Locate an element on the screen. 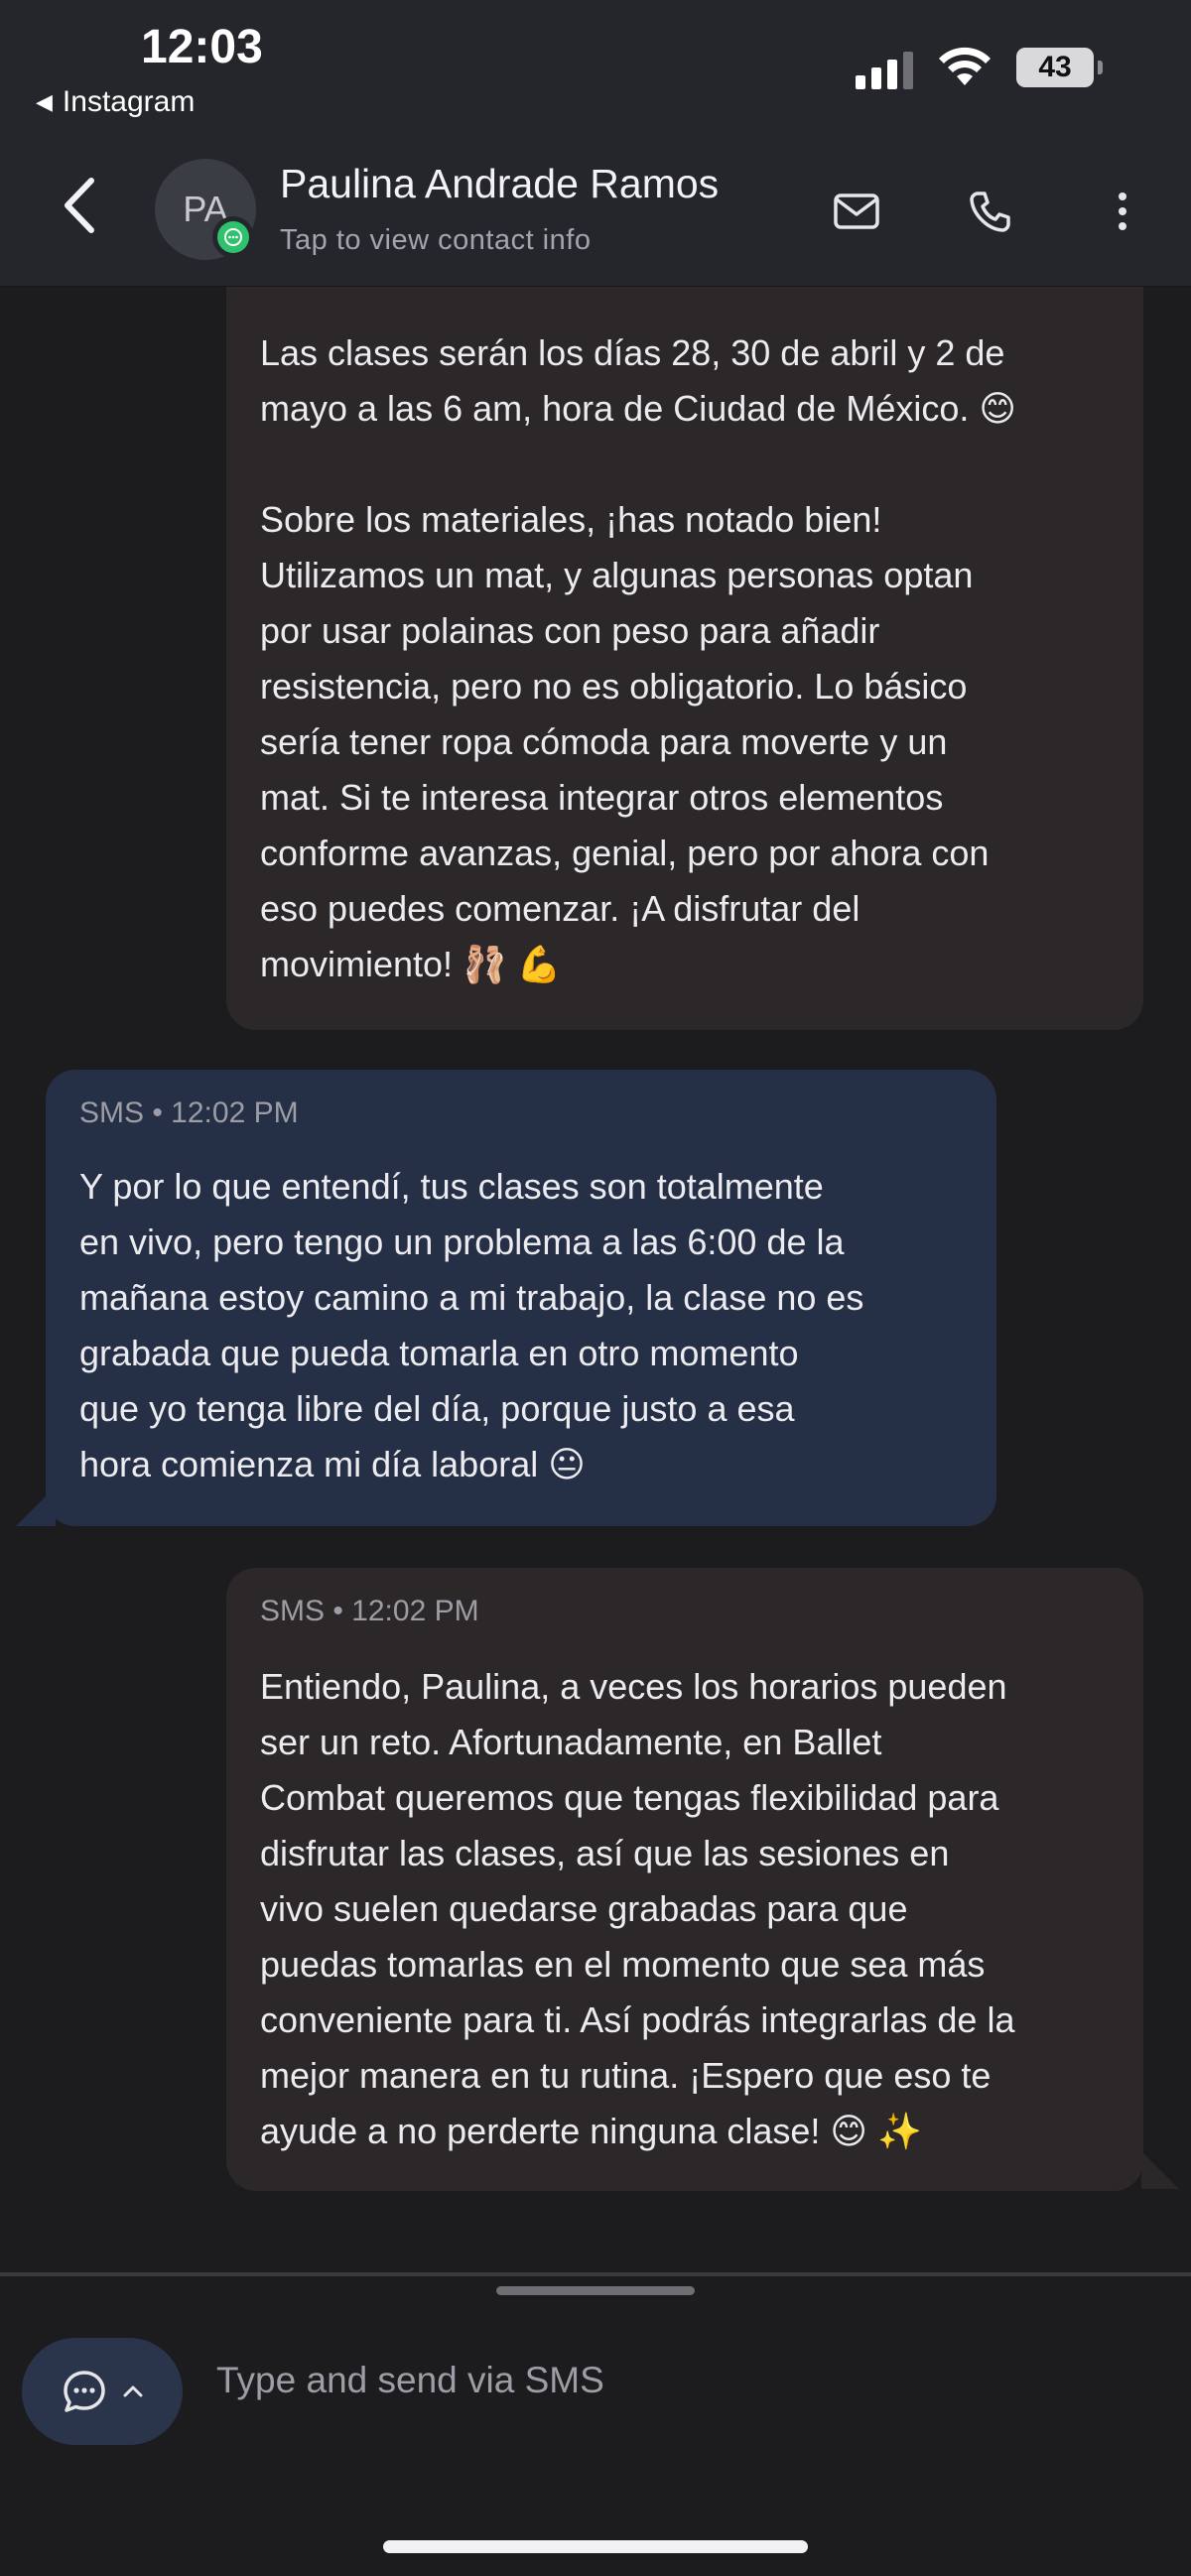  back-button is located at coordinates (79, 206).